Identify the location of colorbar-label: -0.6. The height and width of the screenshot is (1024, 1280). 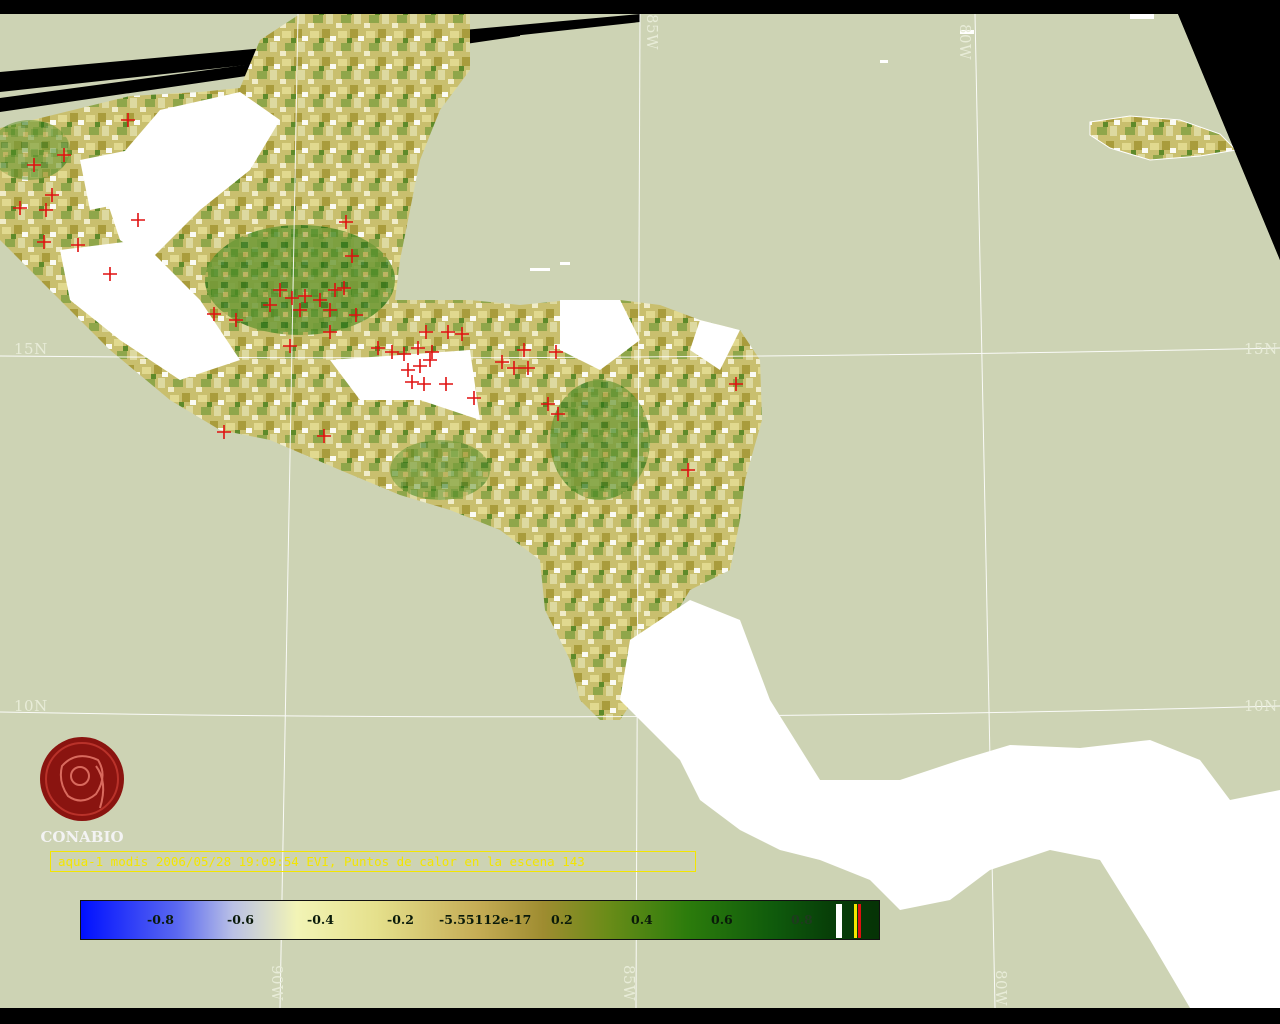
(240, 919).